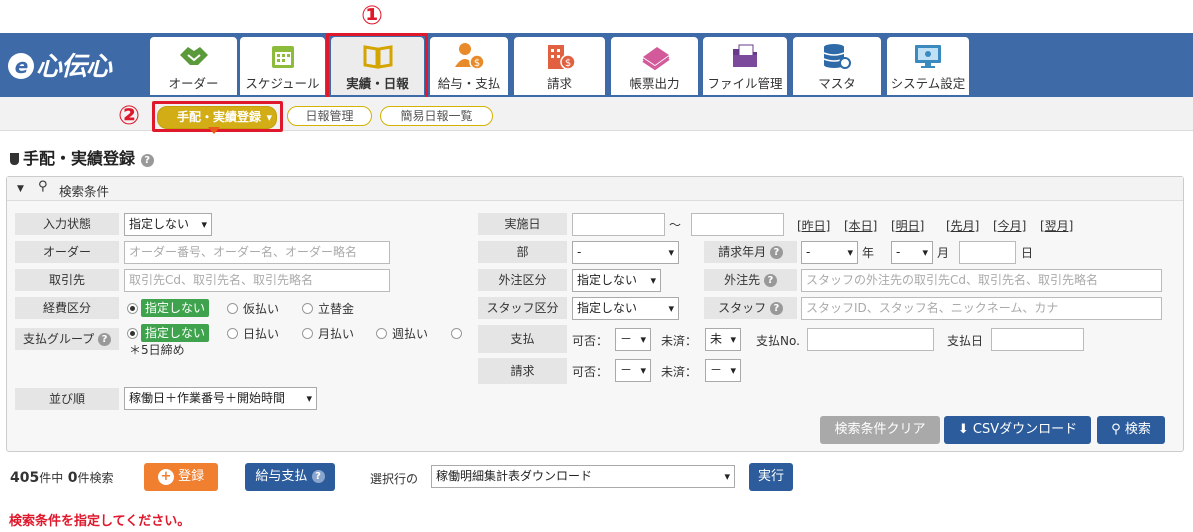  What do you see at coordinates (1027, 253) in the screenshot?
I see `day-unit: 日` at bounding box center [1027, 253].